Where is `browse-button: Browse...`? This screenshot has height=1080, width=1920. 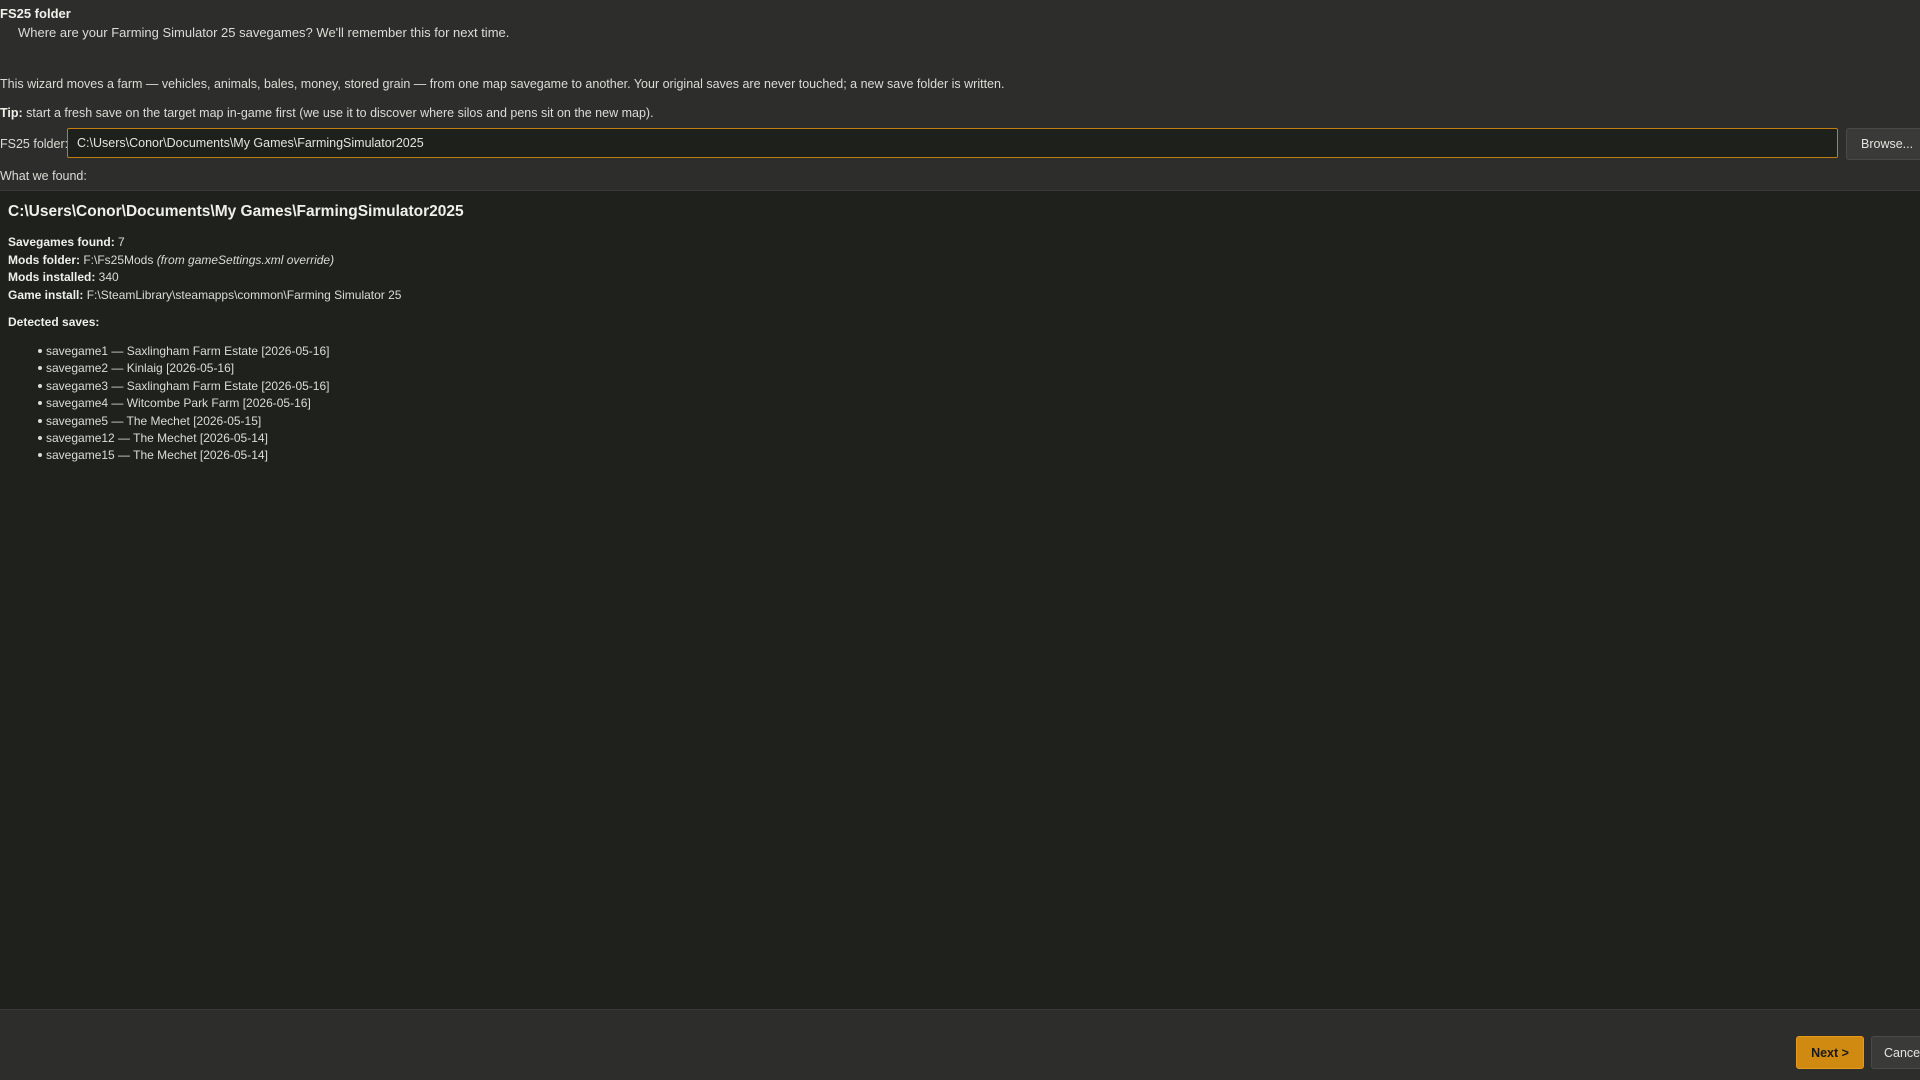
browse-button: Browse... is located at coordinates (1883, 144).